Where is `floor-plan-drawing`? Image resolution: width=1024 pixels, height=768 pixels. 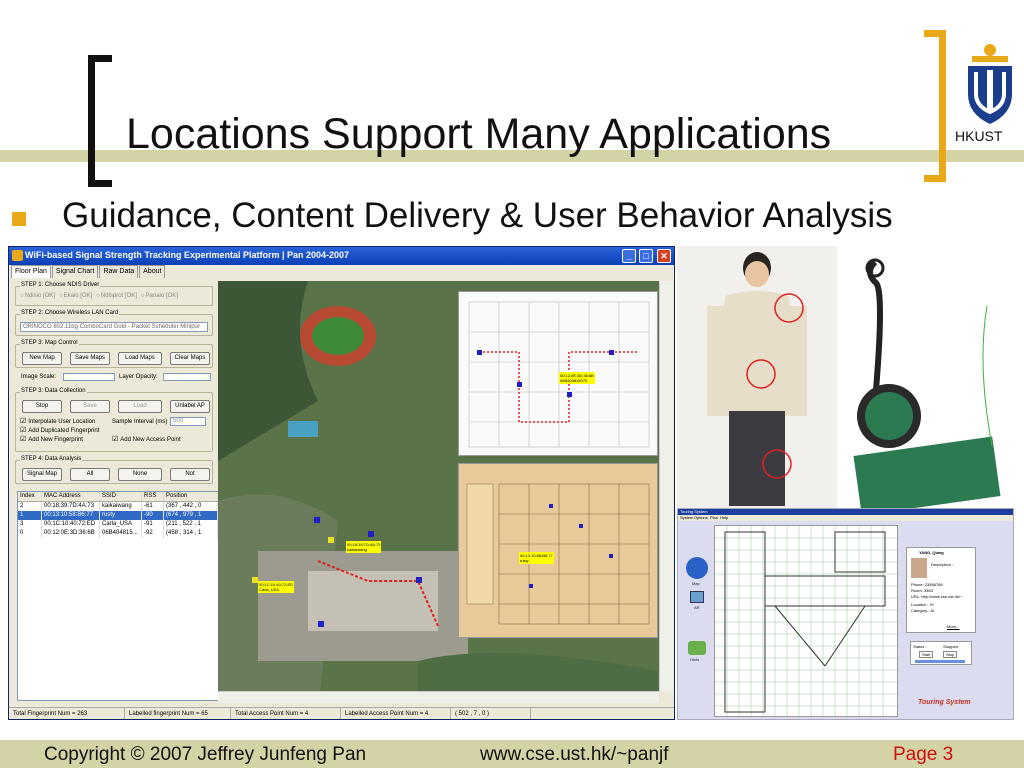 floor-plan-drawing is located at coordinates (558, 554).